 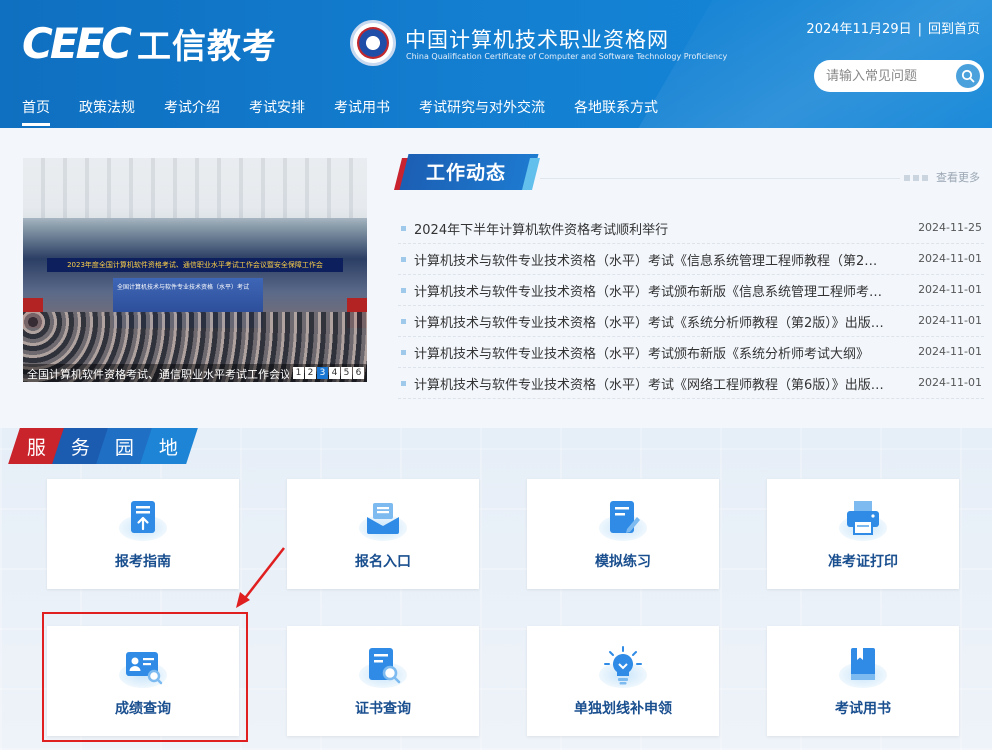 What do you see at coordinates (260, 577) in the screenshot?
I see `arrow-icon` at bounding box center [260, 577].